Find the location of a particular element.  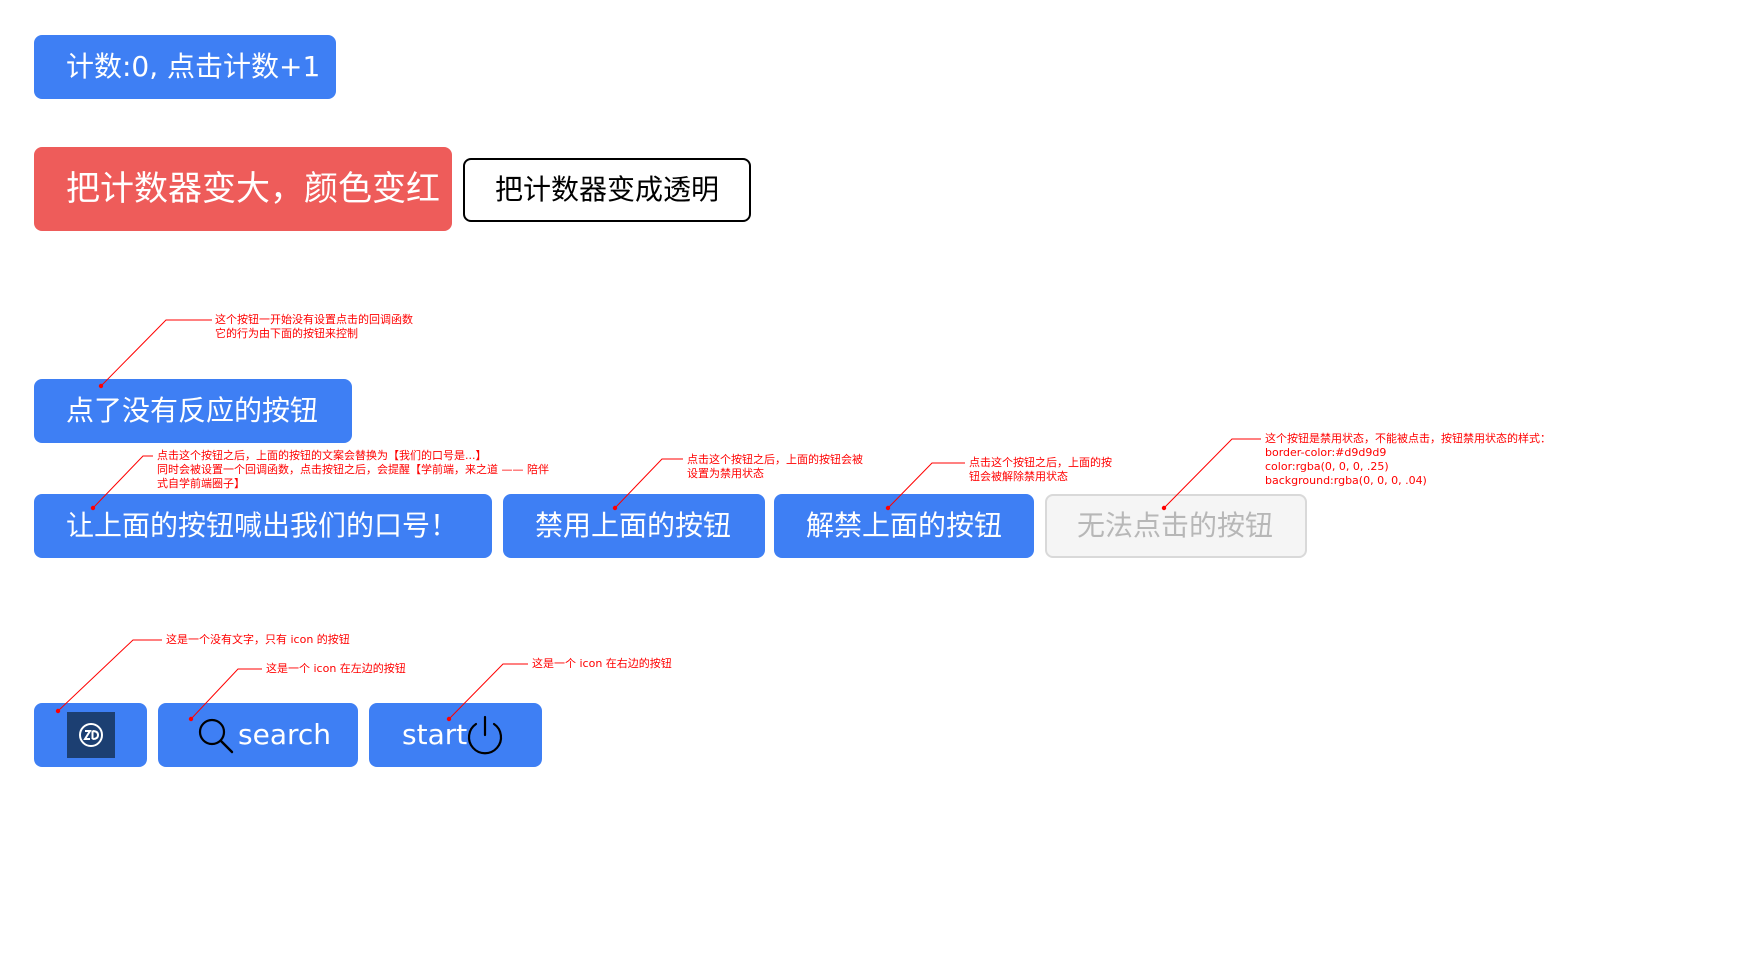

leader-line-icon-only is located at coordinates (109, 675).